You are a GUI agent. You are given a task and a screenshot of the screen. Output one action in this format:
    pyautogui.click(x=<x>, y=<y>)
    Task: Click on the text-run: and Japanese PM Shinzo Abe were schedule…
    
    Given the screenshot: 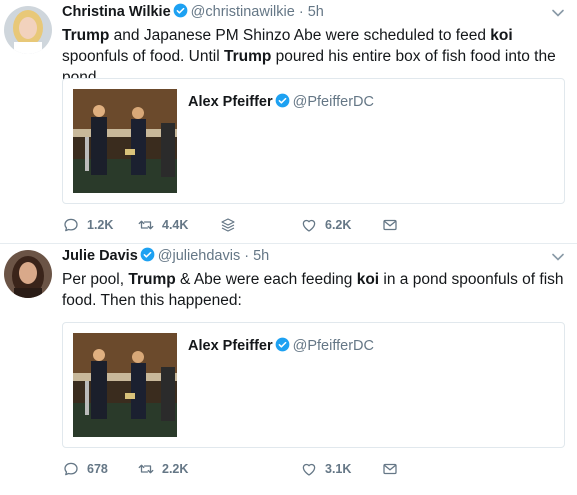 What is the action you would take?
    pyautogui.click(x=300, y=35)
    